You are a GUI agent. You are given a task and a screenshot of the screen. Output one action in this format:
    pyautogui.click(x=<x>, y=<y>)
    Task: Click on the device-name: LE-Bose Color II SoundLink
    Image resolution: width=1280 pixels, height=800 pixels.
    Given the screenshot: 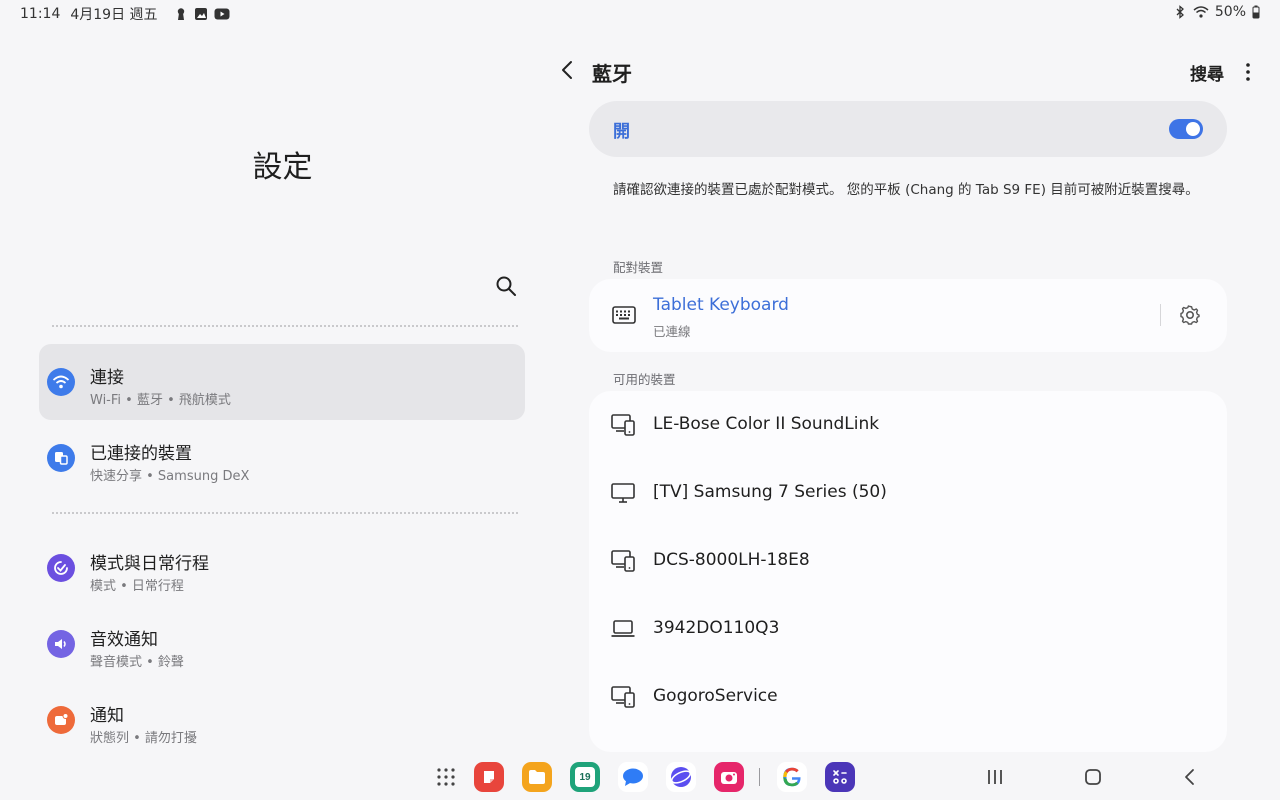 What is the action you would take?
    pyautogui.click(x=766, y=424)
    